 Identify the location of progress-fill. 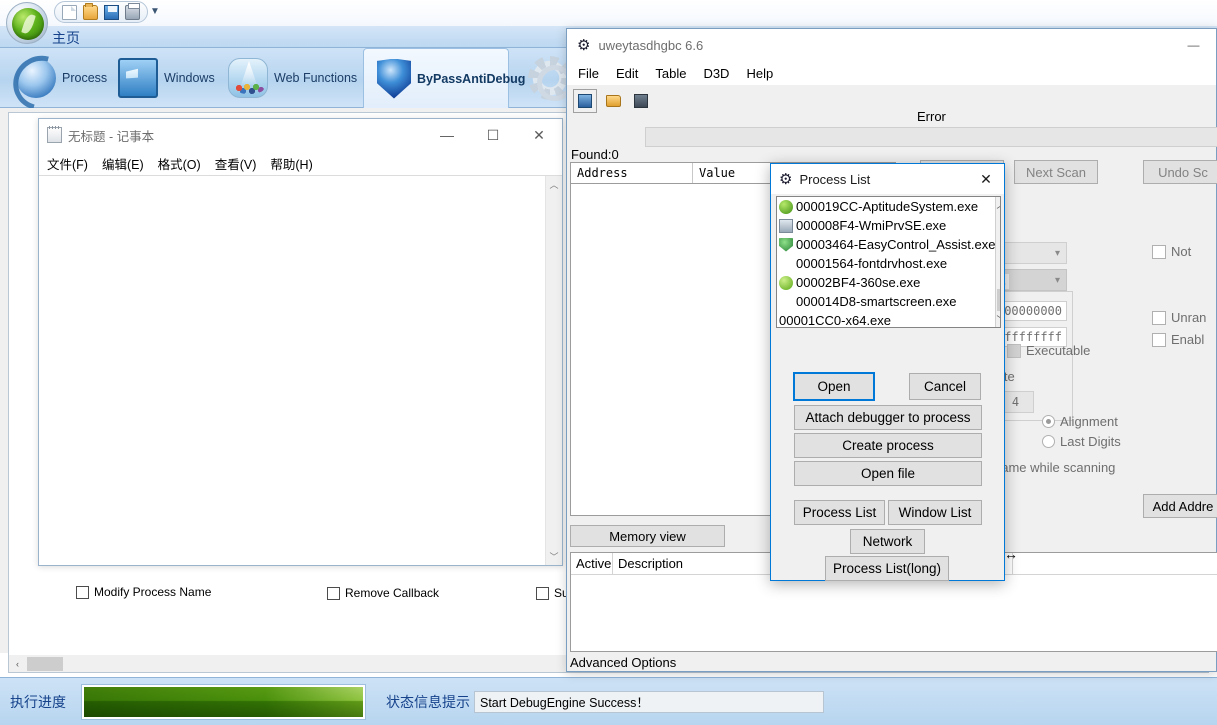
(223, 701).